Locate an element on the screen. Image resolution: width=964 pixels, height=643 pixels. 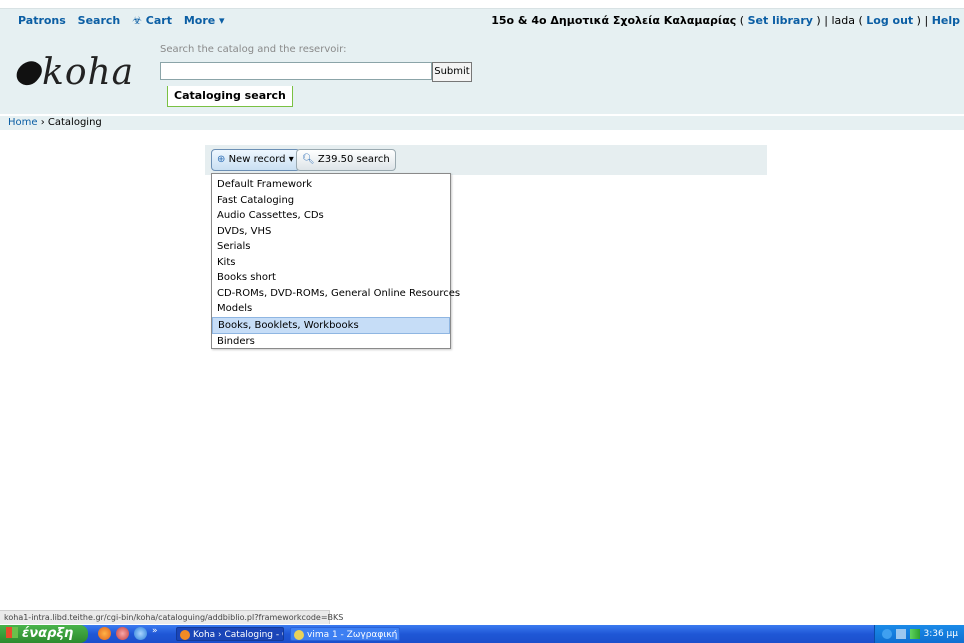
logo-text: koha is located at coordinates (88, 72).